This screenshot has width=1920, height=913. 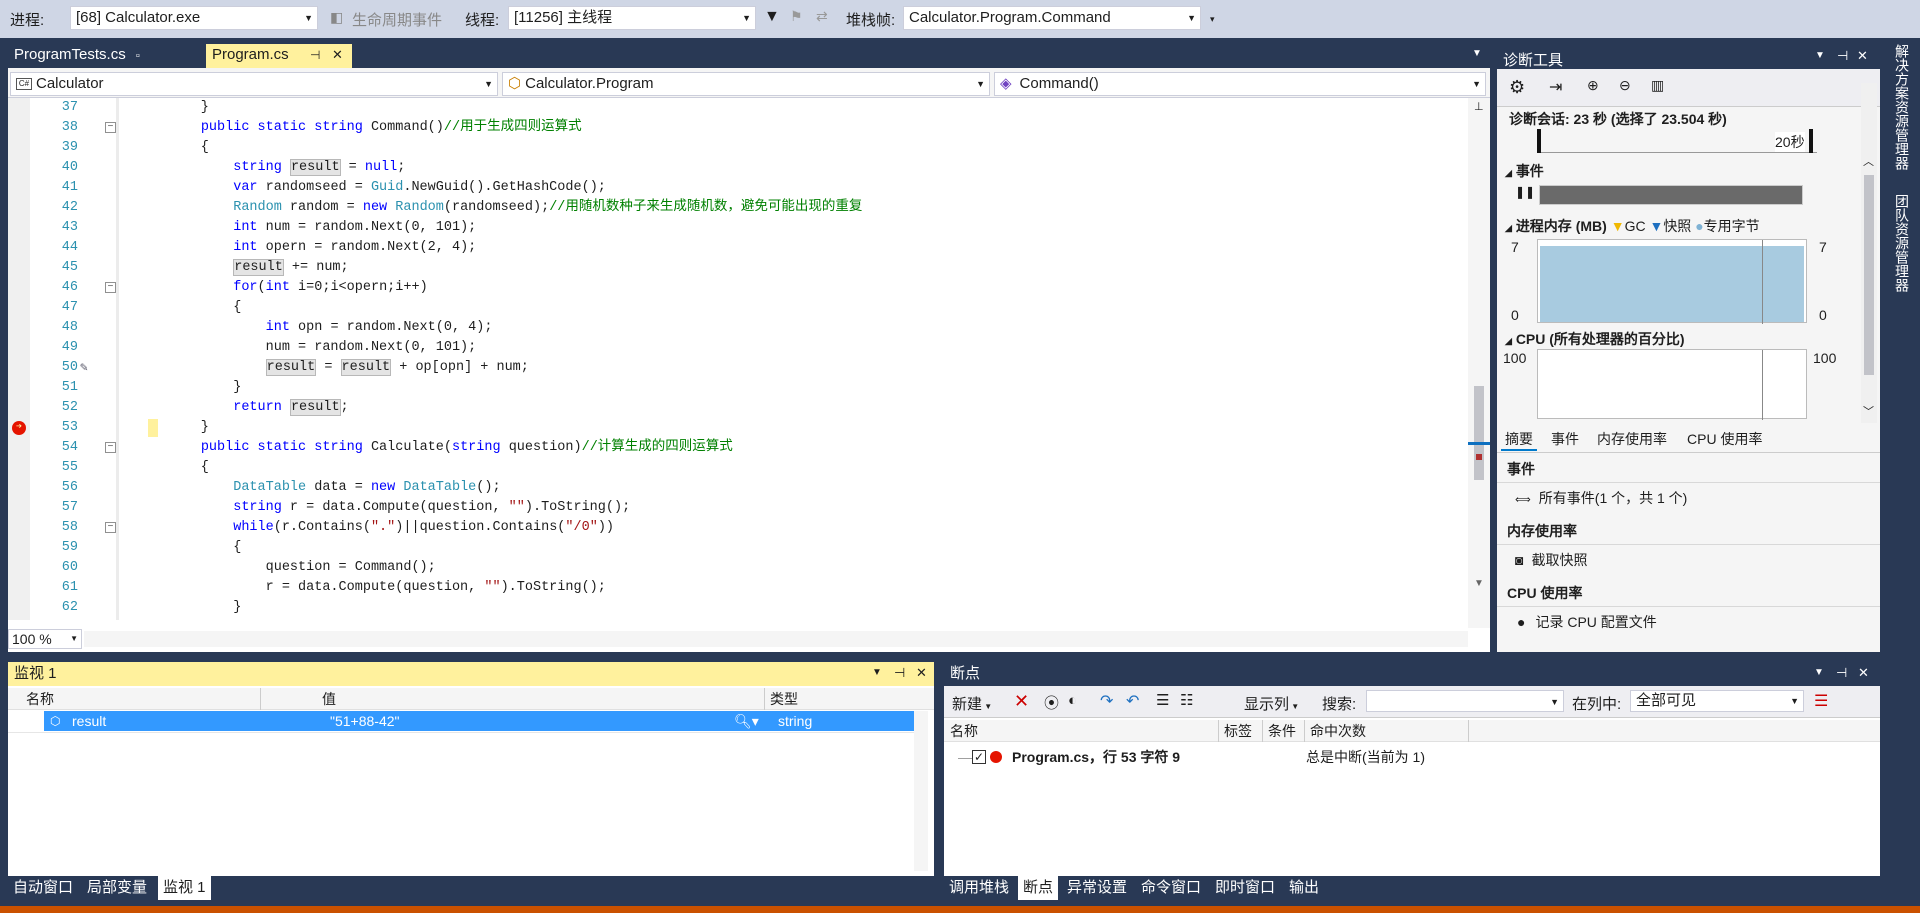 What do you see at coordinates (1096, 757) in the screenshot?
I see `breakpoint-location: Program.cs，行 53 字符 9` at bounding box center [1096, 757].